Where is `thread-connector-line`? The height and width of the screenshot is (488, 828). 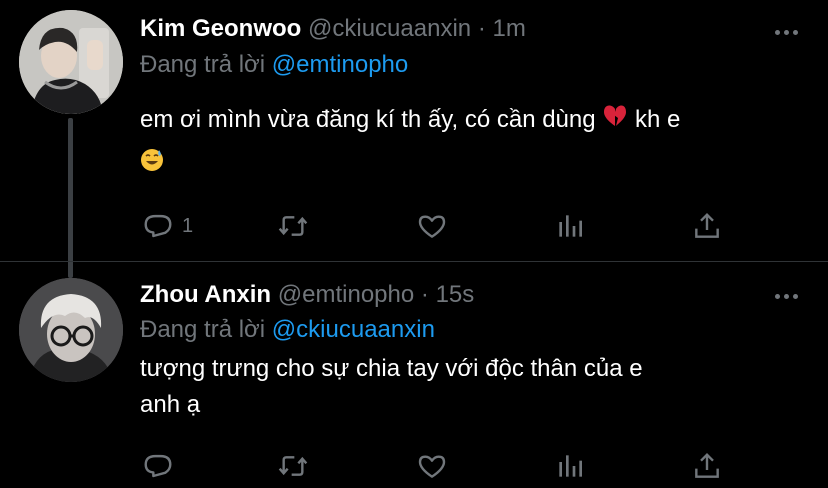
thread-connector-line is located at coordinates (70, 198).